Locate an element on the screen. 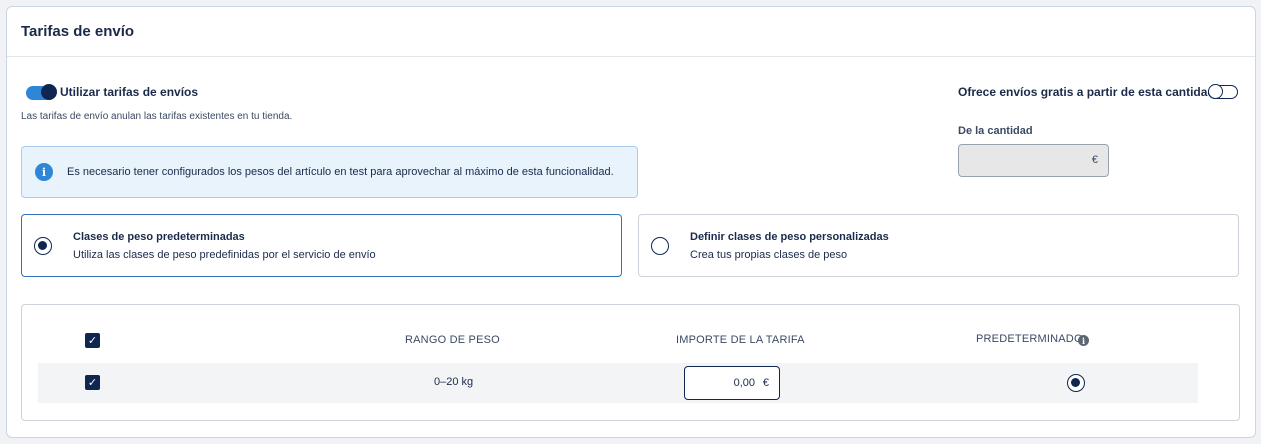 The image size is (1261, 444). default-info-icon: i is located at coordinates (1083, 340).